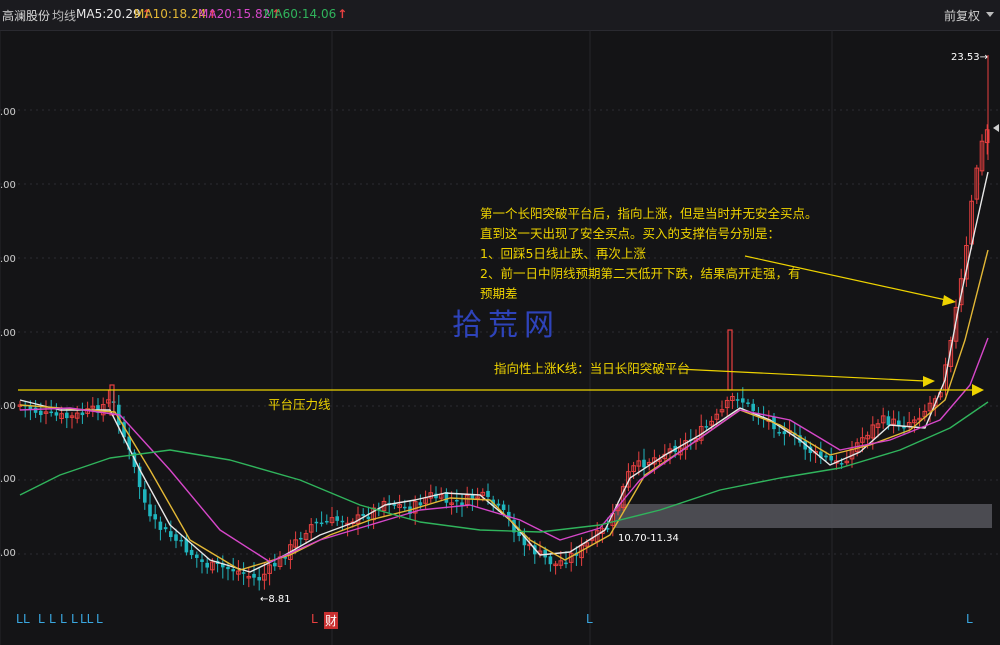  I want to click on annotation-line: 直到这一天出现了安全买点。买入的支撑信号分别是：, so click(630, 233).